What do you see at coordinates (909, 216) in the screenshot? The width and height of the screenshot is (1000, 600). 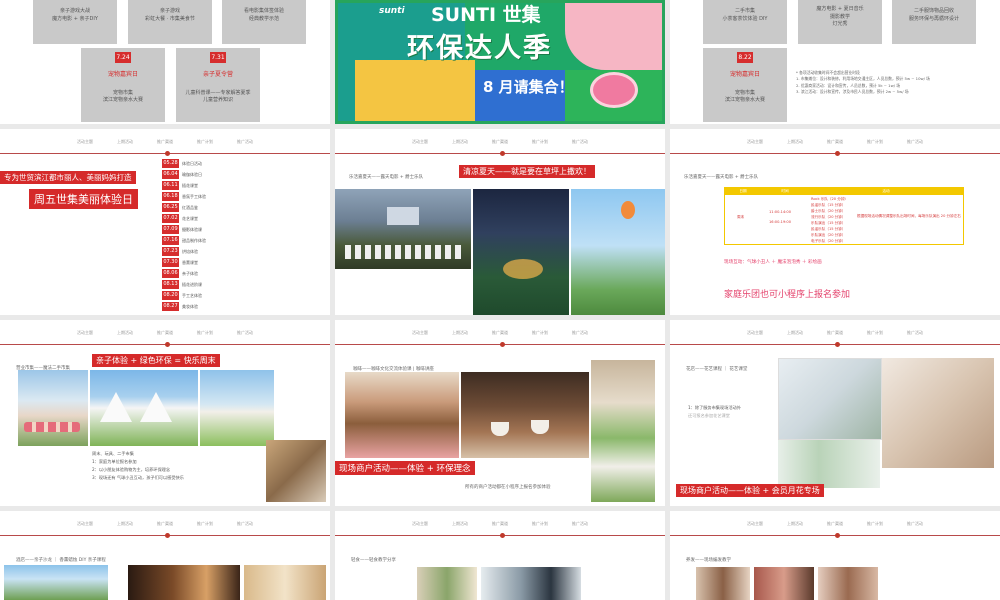 I see `table-note: 根据现场活动情况调整乐队出场时间，每场乐队演出 20 分钟左右` at bounding box center [909, 216].